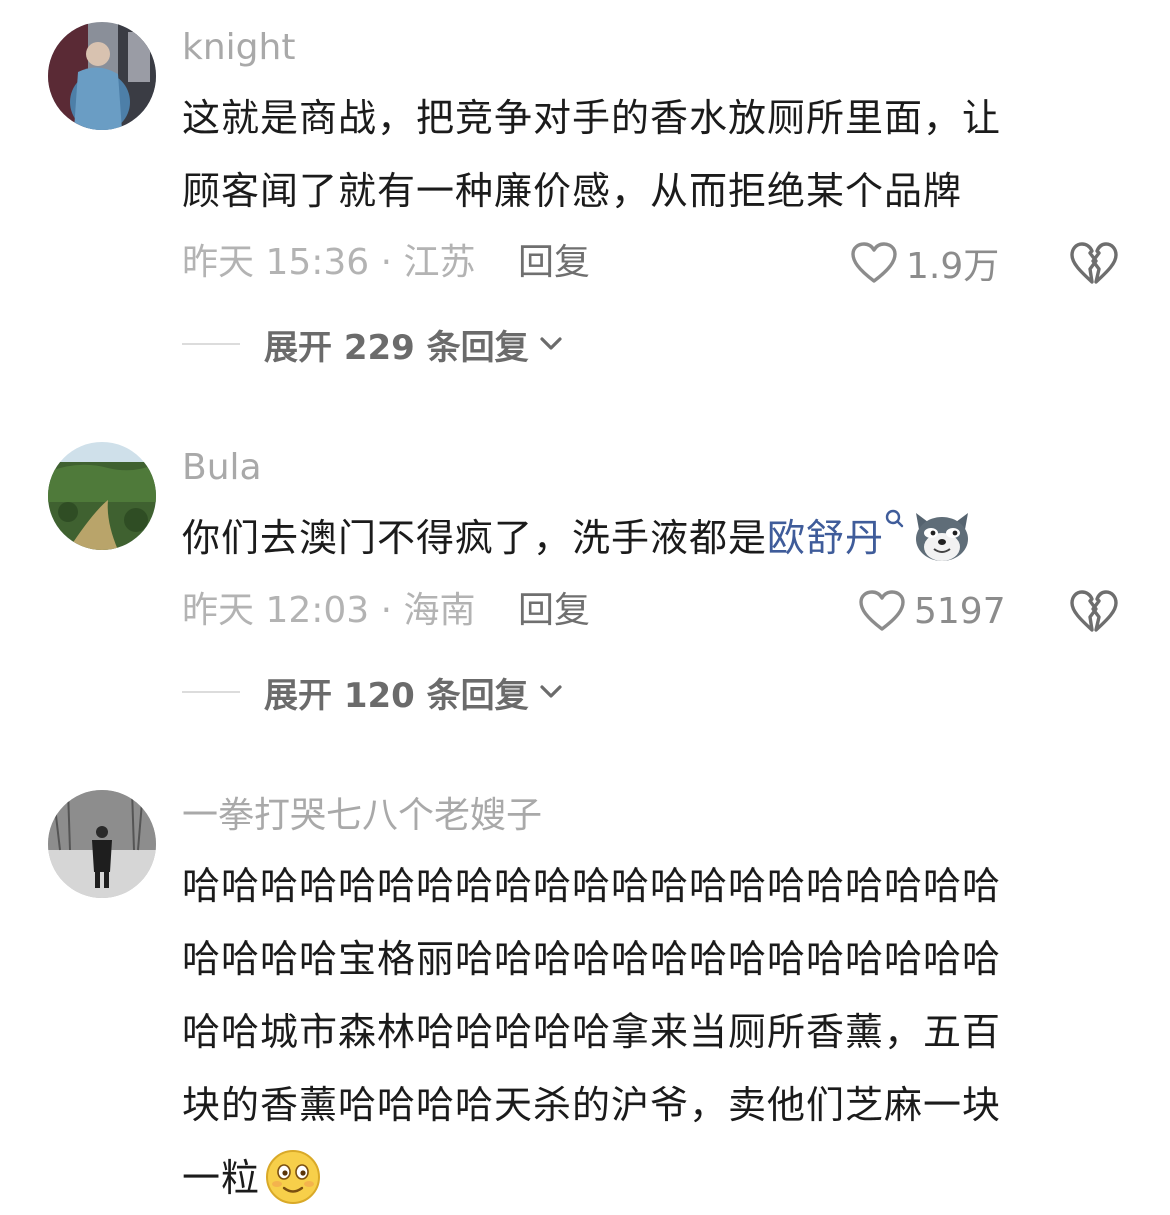  I want to click on like-button: 1.9万, so click(924, 264).